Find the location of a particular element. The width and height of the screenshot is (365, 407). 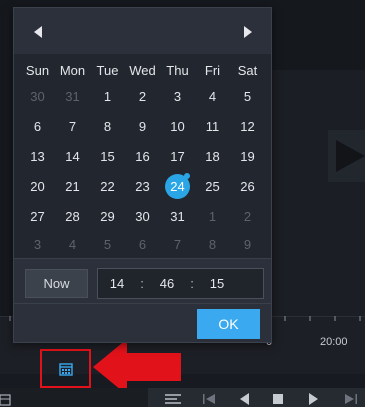

calendar-day-outside: 31 is located at coordinates (72, 96).